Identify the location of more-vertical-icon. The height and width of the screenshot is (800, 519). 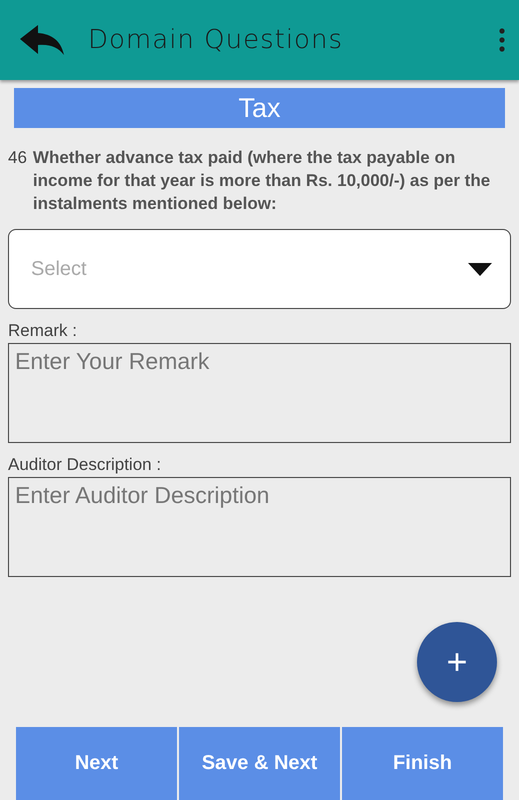
(502, 40).